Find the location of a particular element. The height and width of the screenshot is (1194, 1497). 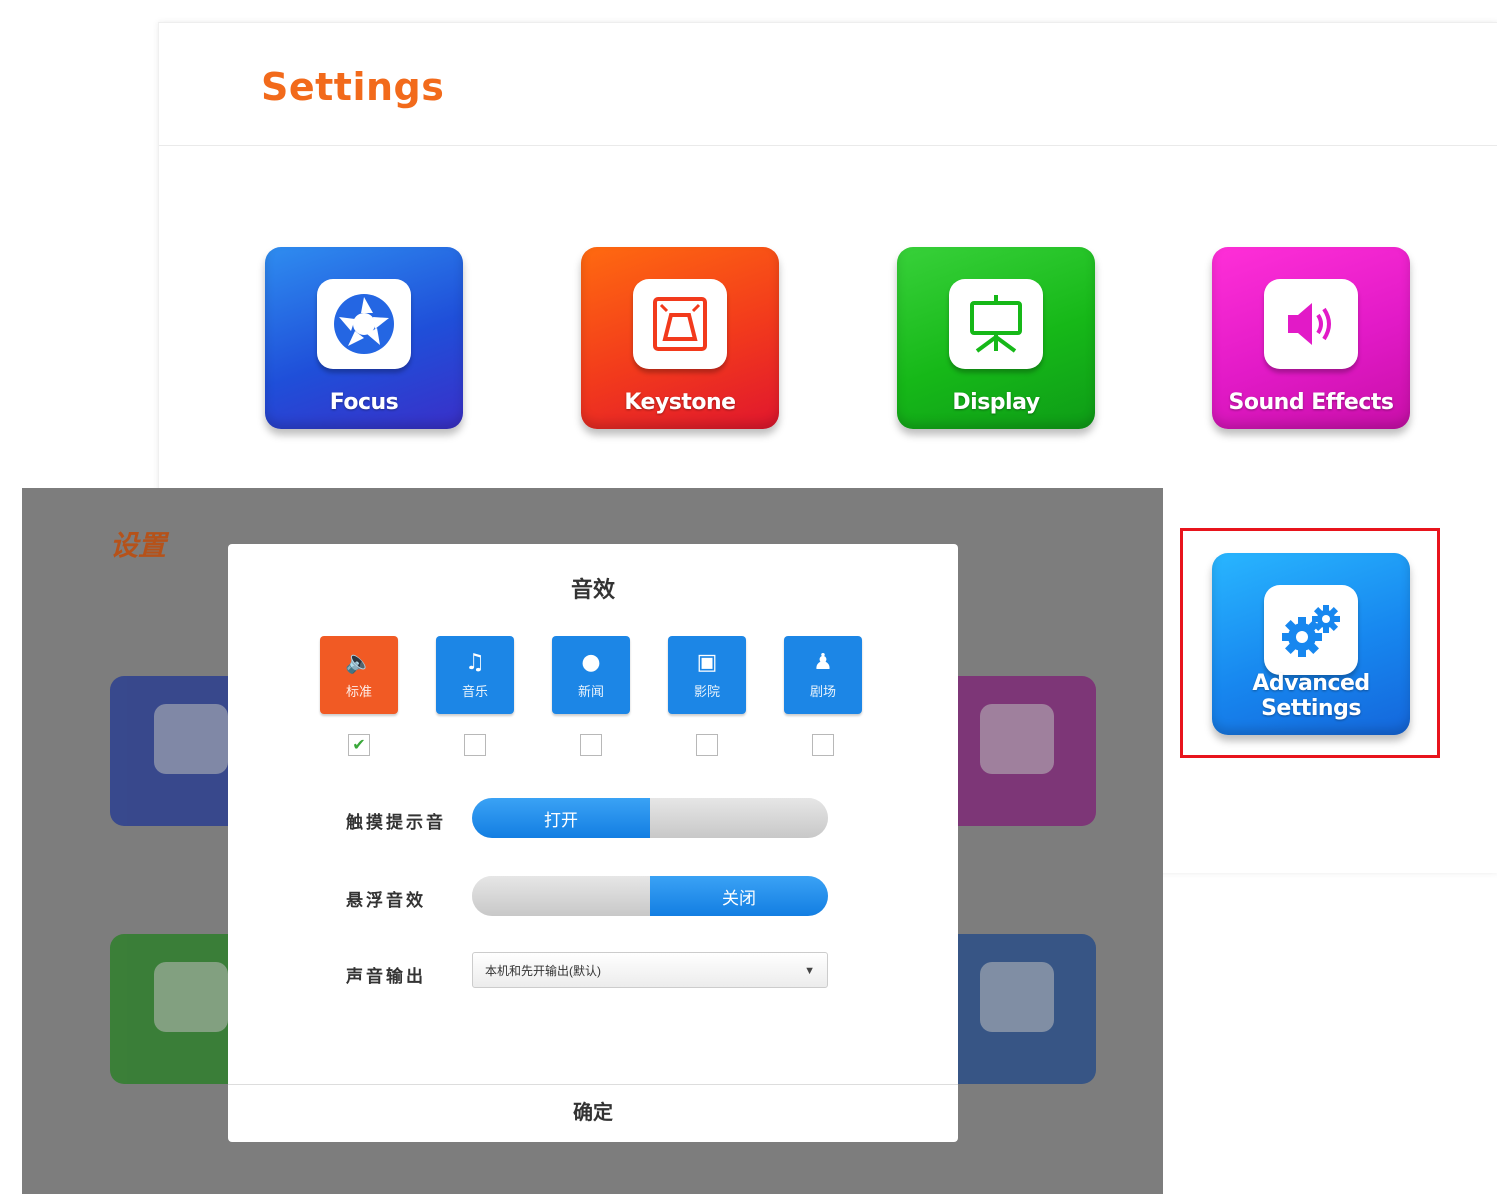

dimmed-gears-icon is located at coordinates (1017, 997).